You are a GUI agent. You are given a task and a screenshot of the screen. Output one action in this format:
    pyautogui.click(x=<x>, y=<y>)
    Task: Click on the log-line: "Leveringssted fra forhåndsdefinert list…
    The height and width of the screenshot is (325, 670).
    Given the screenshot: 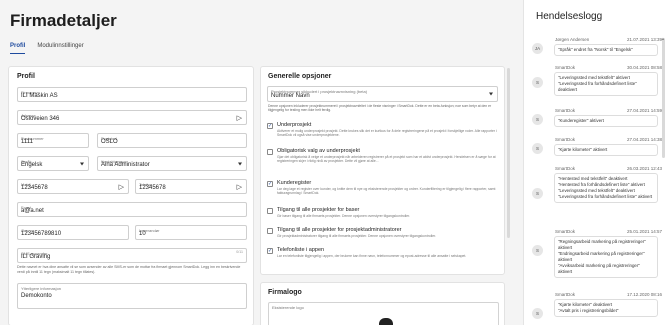 What is the action you would take?
    pyautogui.click(x=597, y=86)
    